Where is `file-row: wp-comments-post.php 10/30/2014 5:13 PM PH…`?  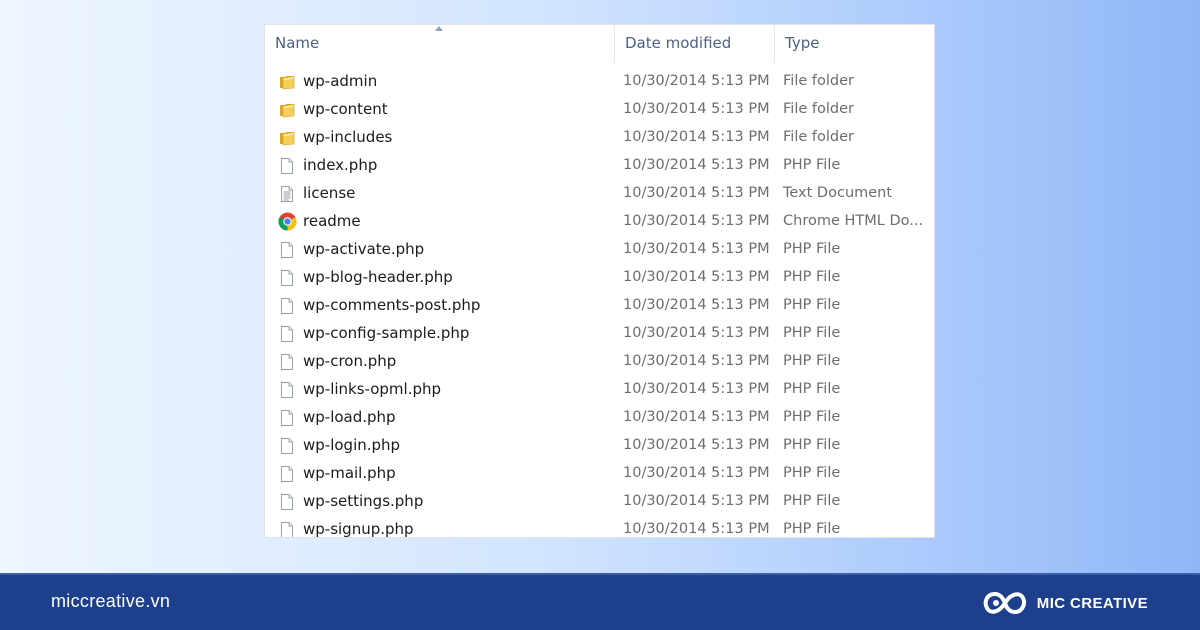 file-row: wp-comments-post.php 10/30/2014 5:13 PM PH… is located at coordinates (599, 305).